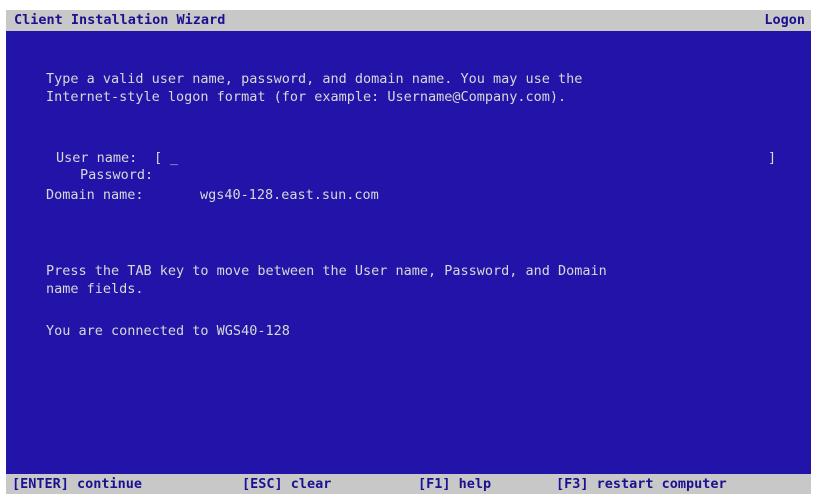  I want to click on password-field, so click(465, 175).